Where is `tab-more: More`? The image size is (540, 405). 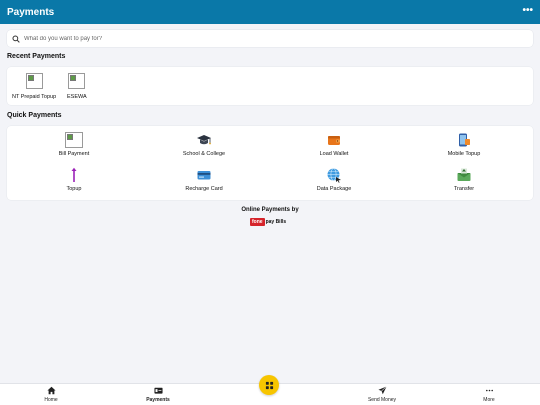 tab-more: More is located at coordinates (489, 394).